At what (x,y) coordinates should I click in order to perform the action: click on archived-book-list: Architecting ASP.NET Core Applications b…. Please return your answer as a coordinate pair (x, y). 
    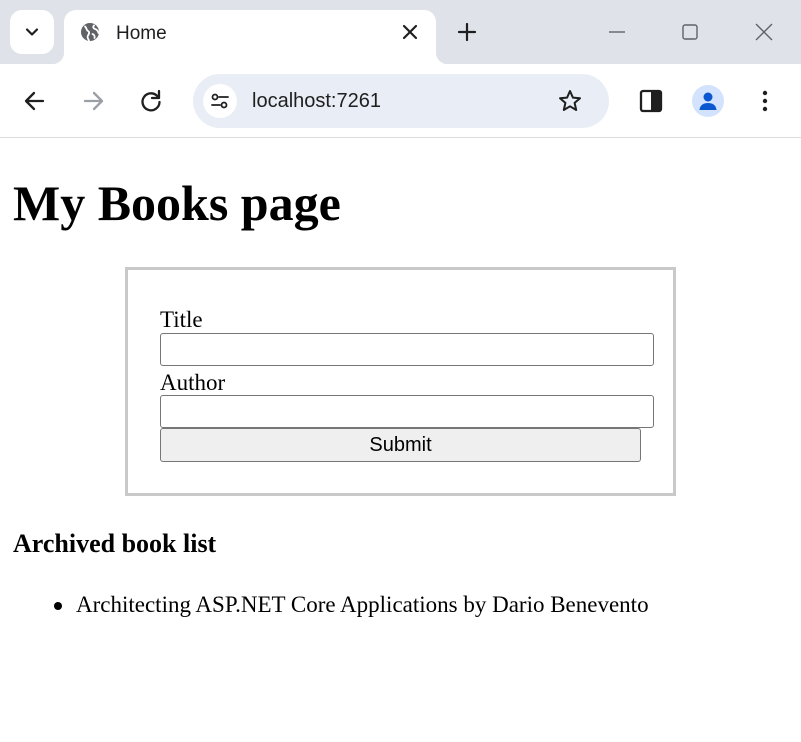
    Looking at the image, I should click on (348, 605).